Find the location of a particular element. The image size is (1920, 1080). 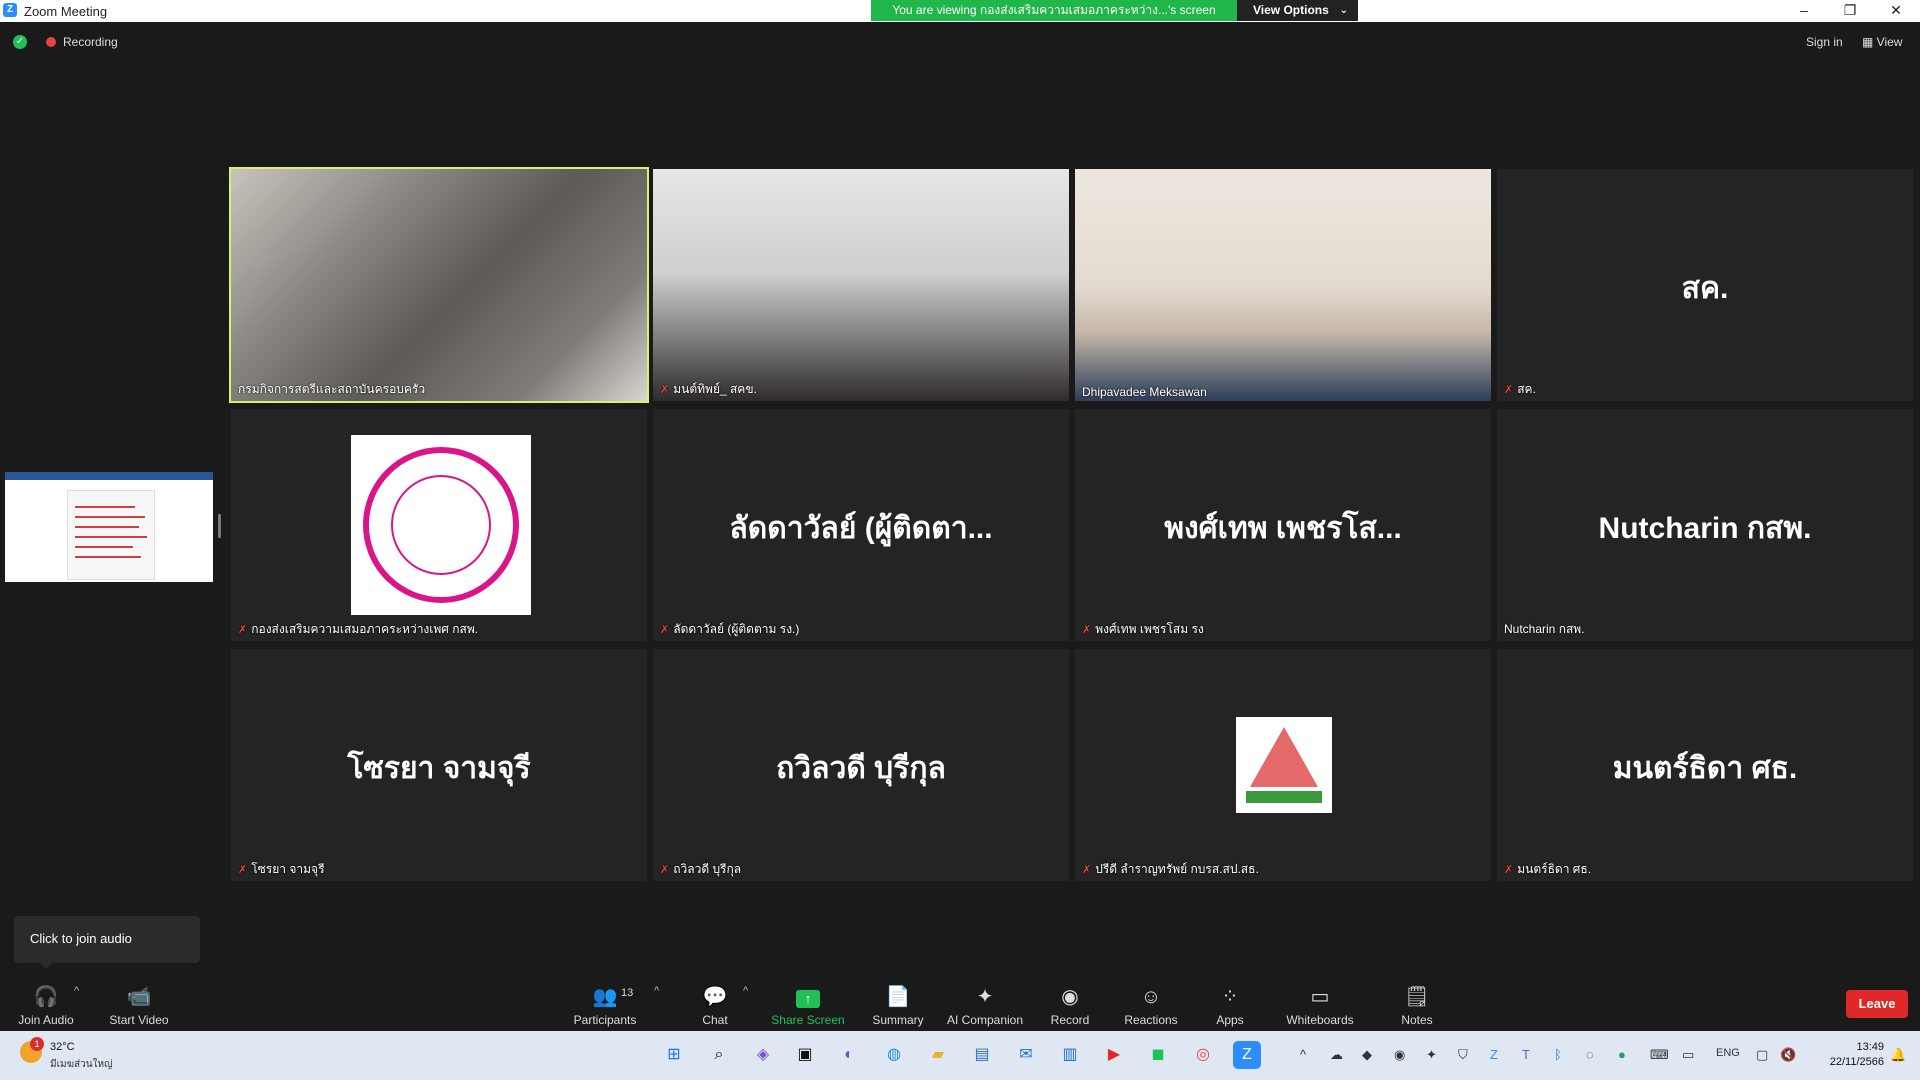

audio-options-caret-icon: ^ is located at coordinates (76, 991).